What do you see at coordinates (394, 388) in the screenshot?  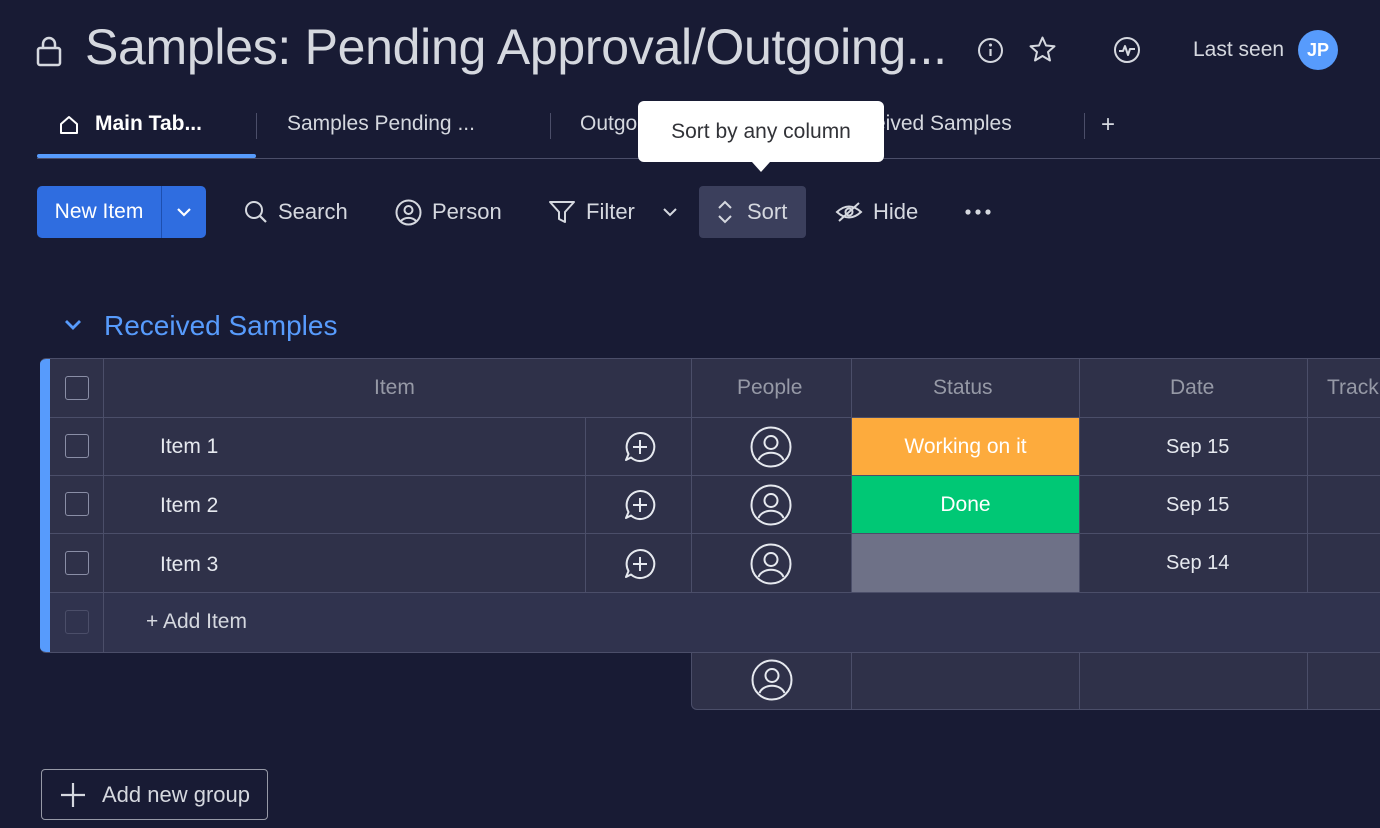 I see `column-header-item: Item` at bounding box center [394, 388].